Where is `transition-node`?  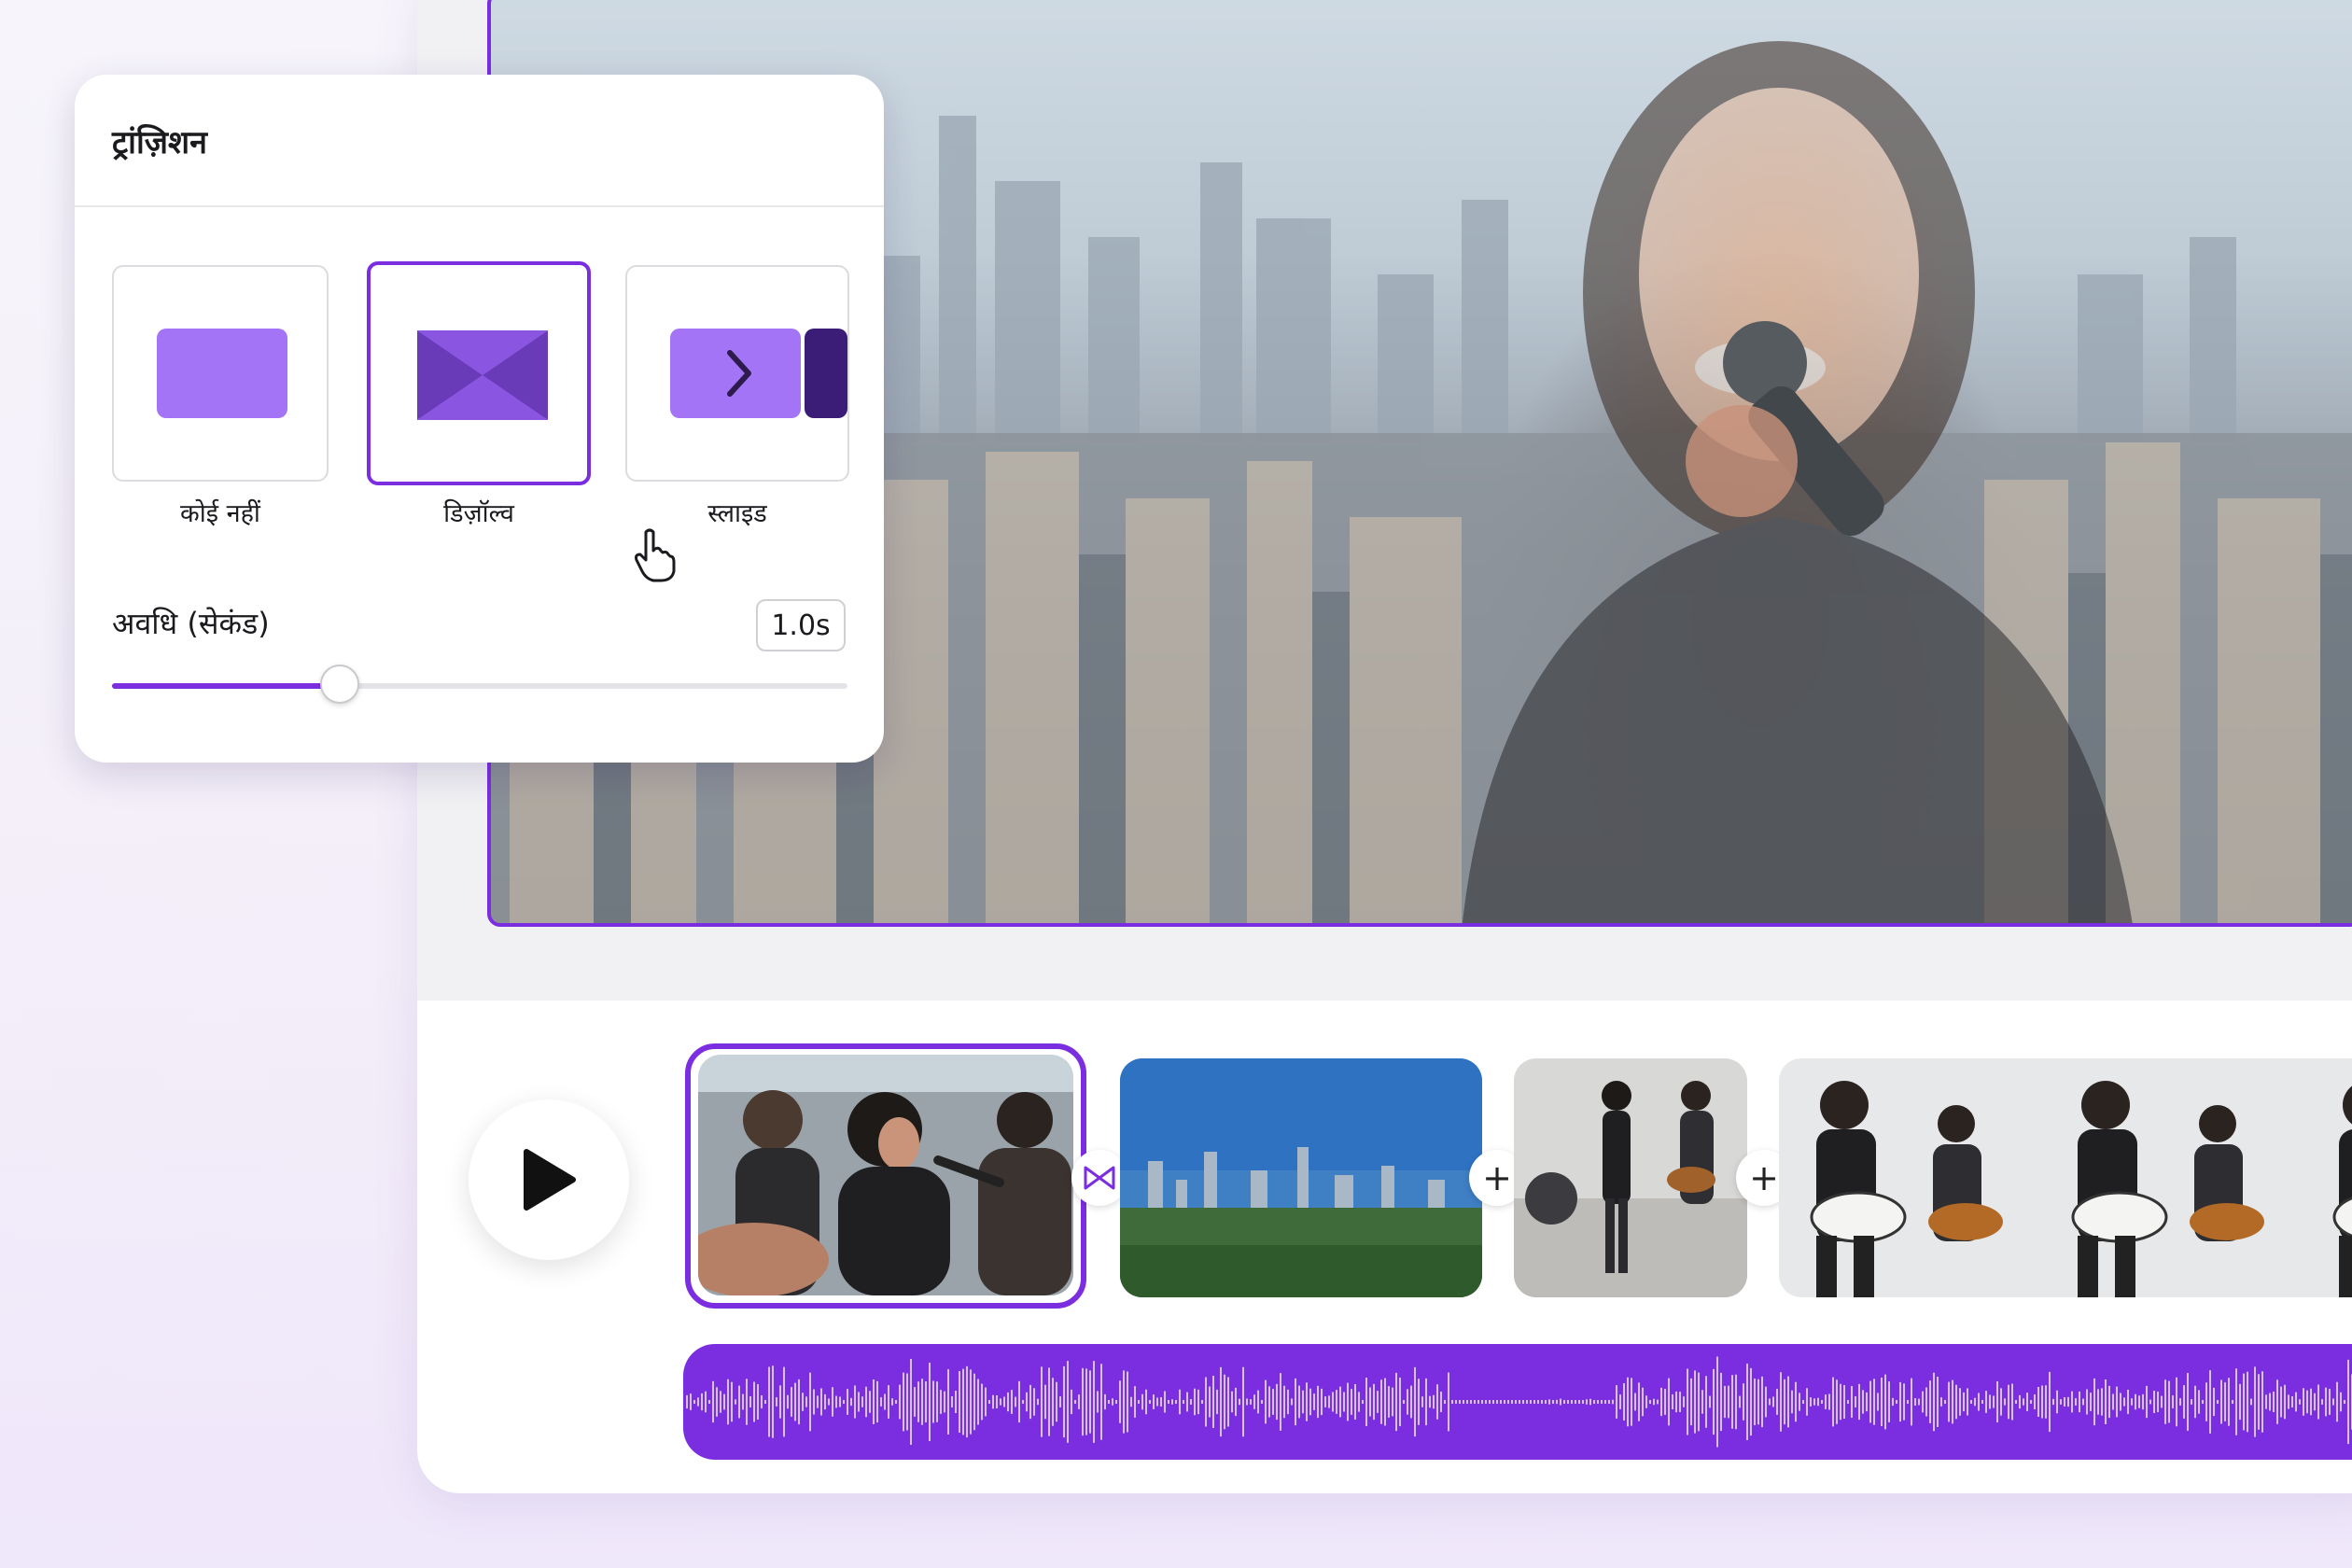
transition-node is located at coordinates (1099, 1178).